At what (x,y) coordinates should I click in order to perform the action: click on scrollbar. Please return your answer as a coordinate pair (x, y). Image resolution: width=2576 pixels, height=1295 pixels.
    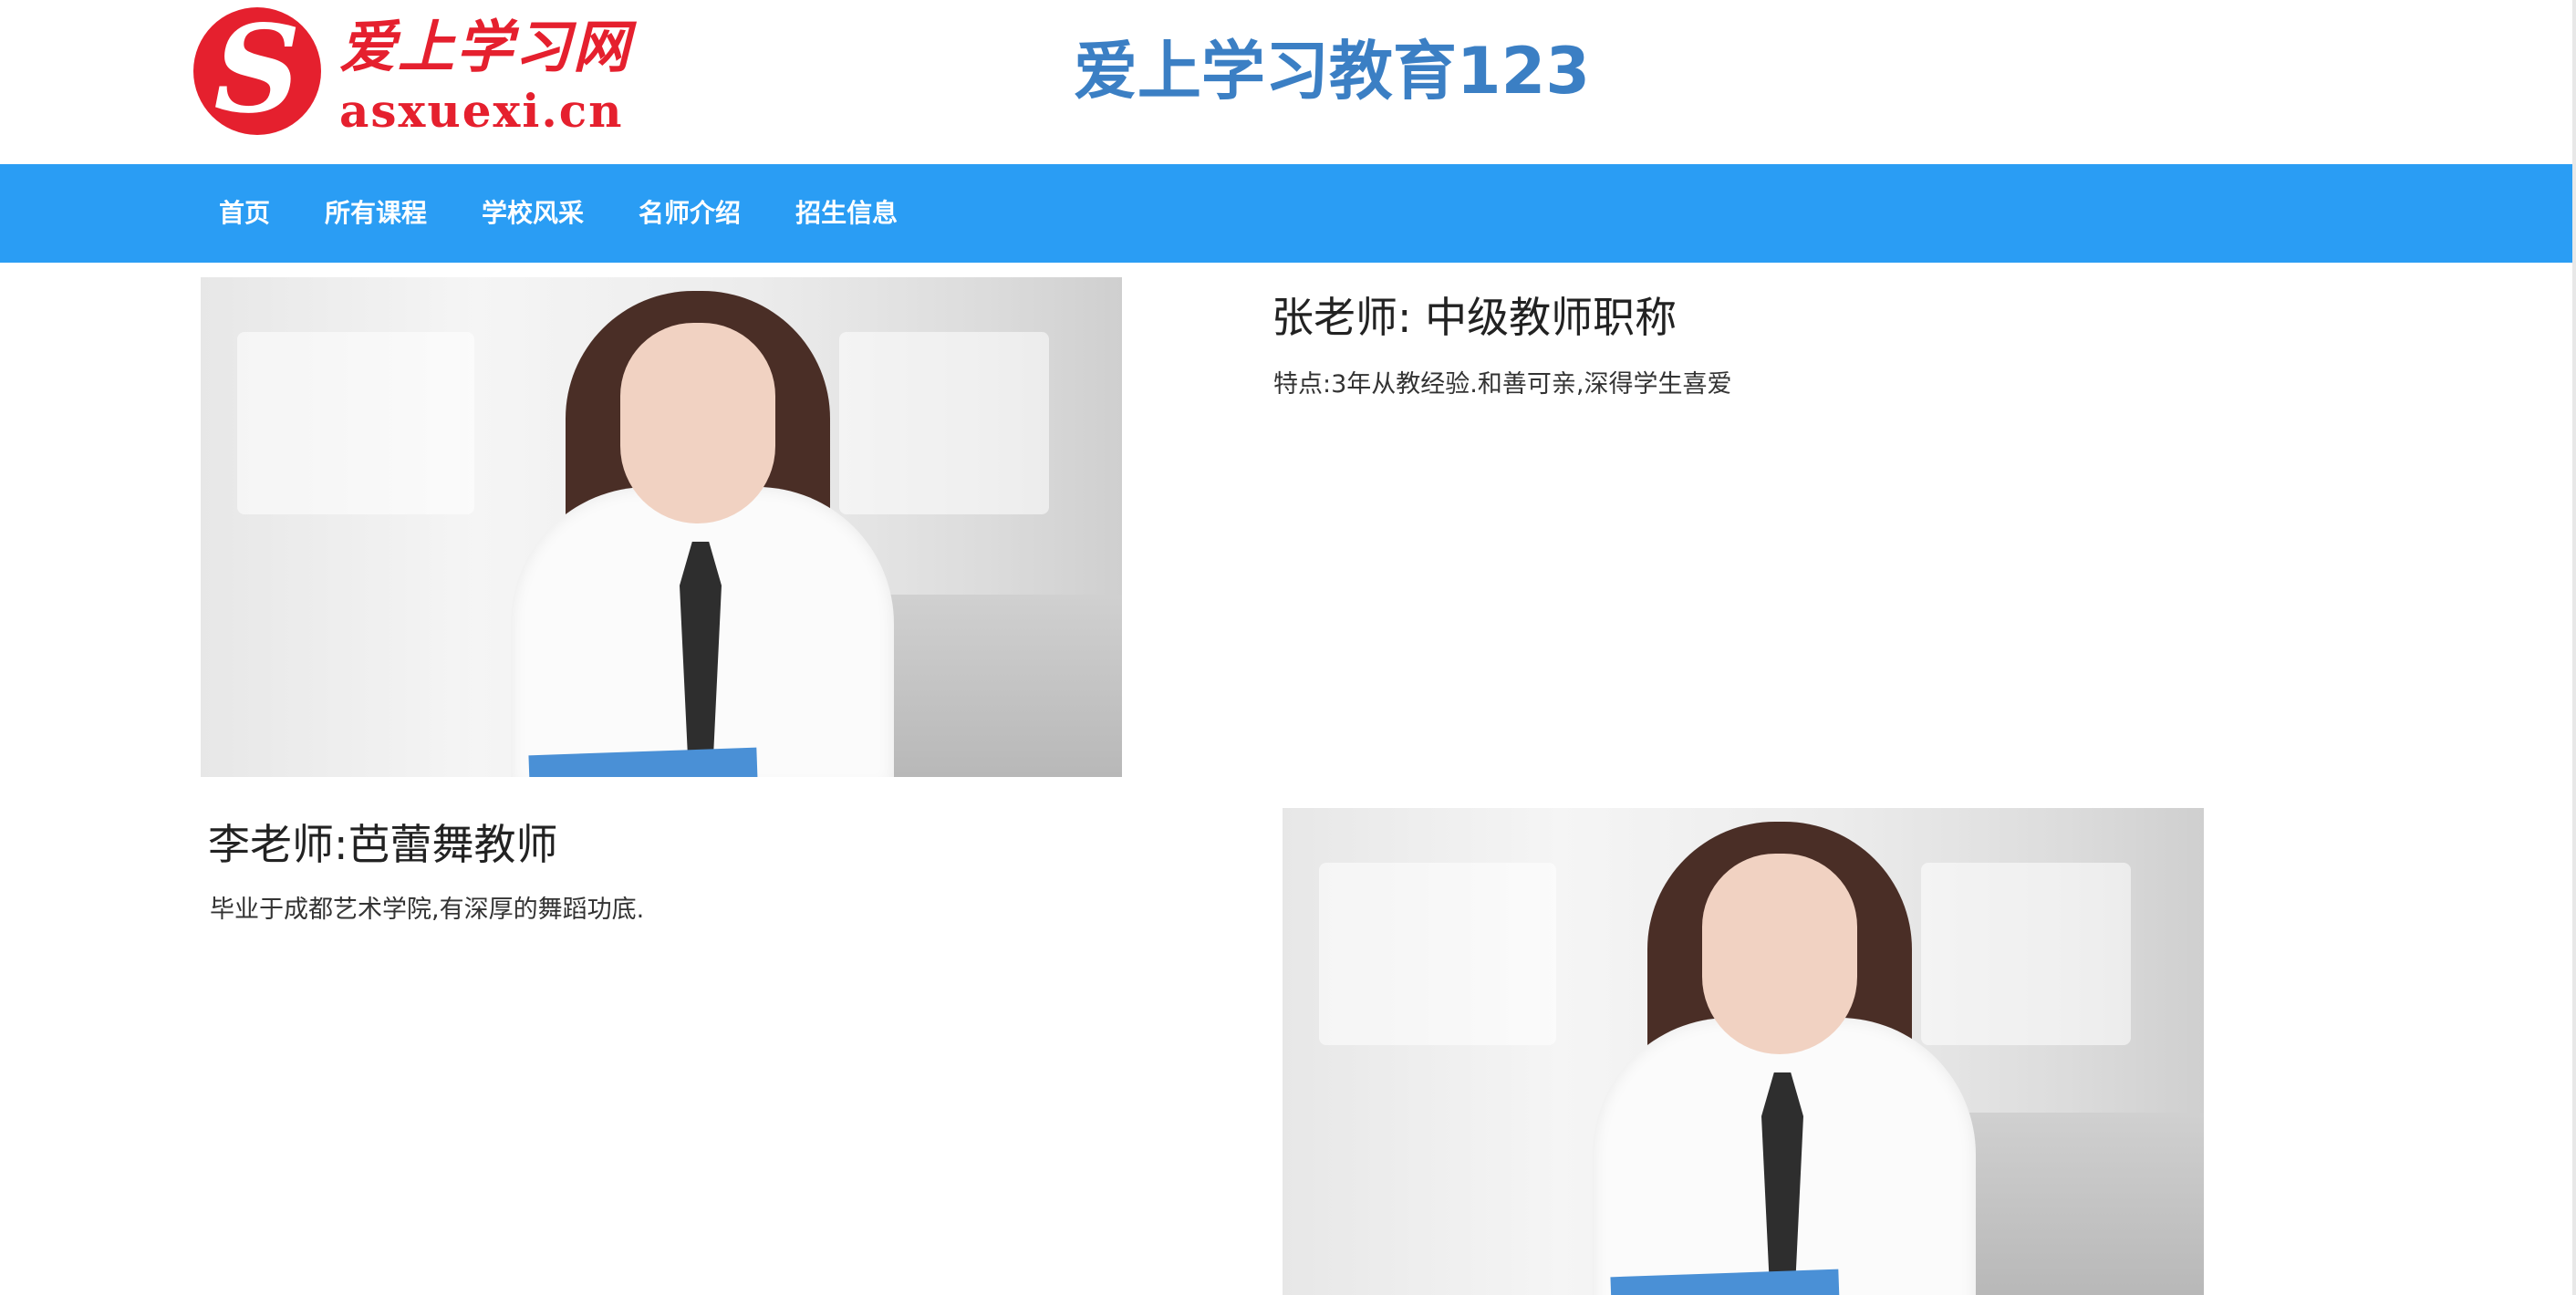
    Looking at the image, I should click on (2574, 647).